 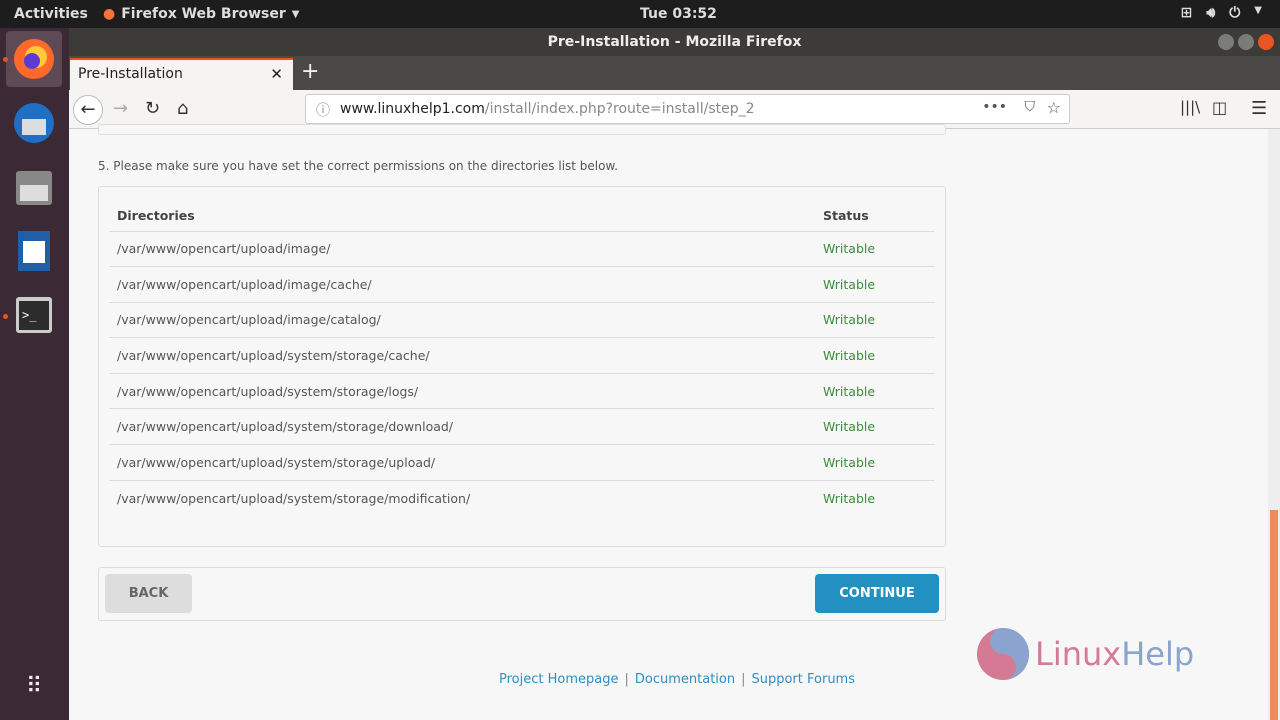 What do you see at coordinates (34, 374) in the screenshot?
I see `launcher: >_ ⠿` at bounding box center [34, 374].